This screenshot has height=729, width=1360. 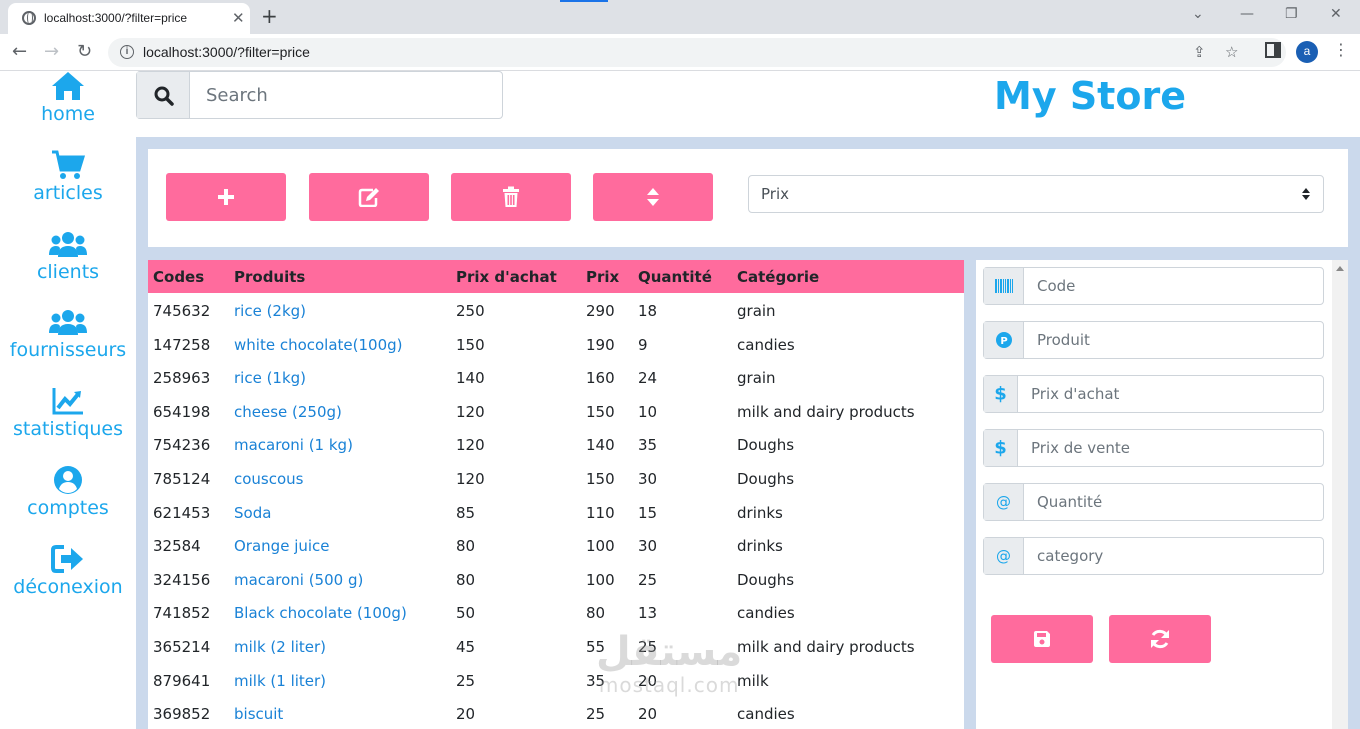 What do you see at coordinates (556, 681) in the screenshot?
I see `table-row: 879641 milk (1 liter) 25 35 20 milk` at bounding box center [556, 681].